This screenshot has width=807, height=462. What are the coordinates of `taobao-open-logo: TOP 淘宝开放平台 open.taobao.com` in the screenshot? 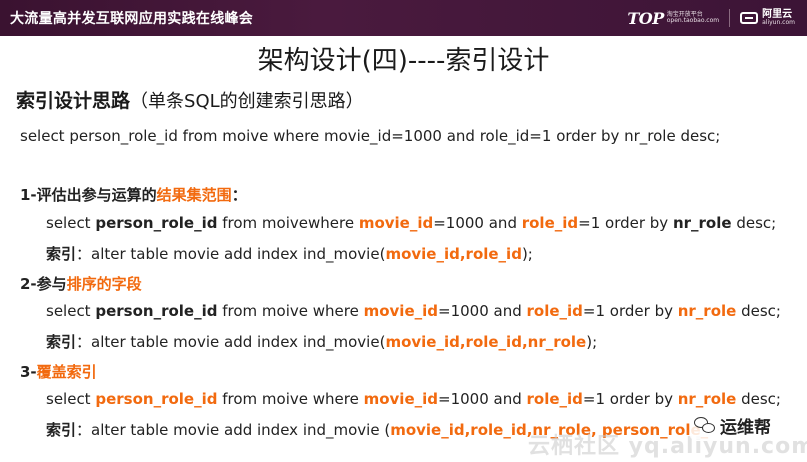 It's located at (673, 18).